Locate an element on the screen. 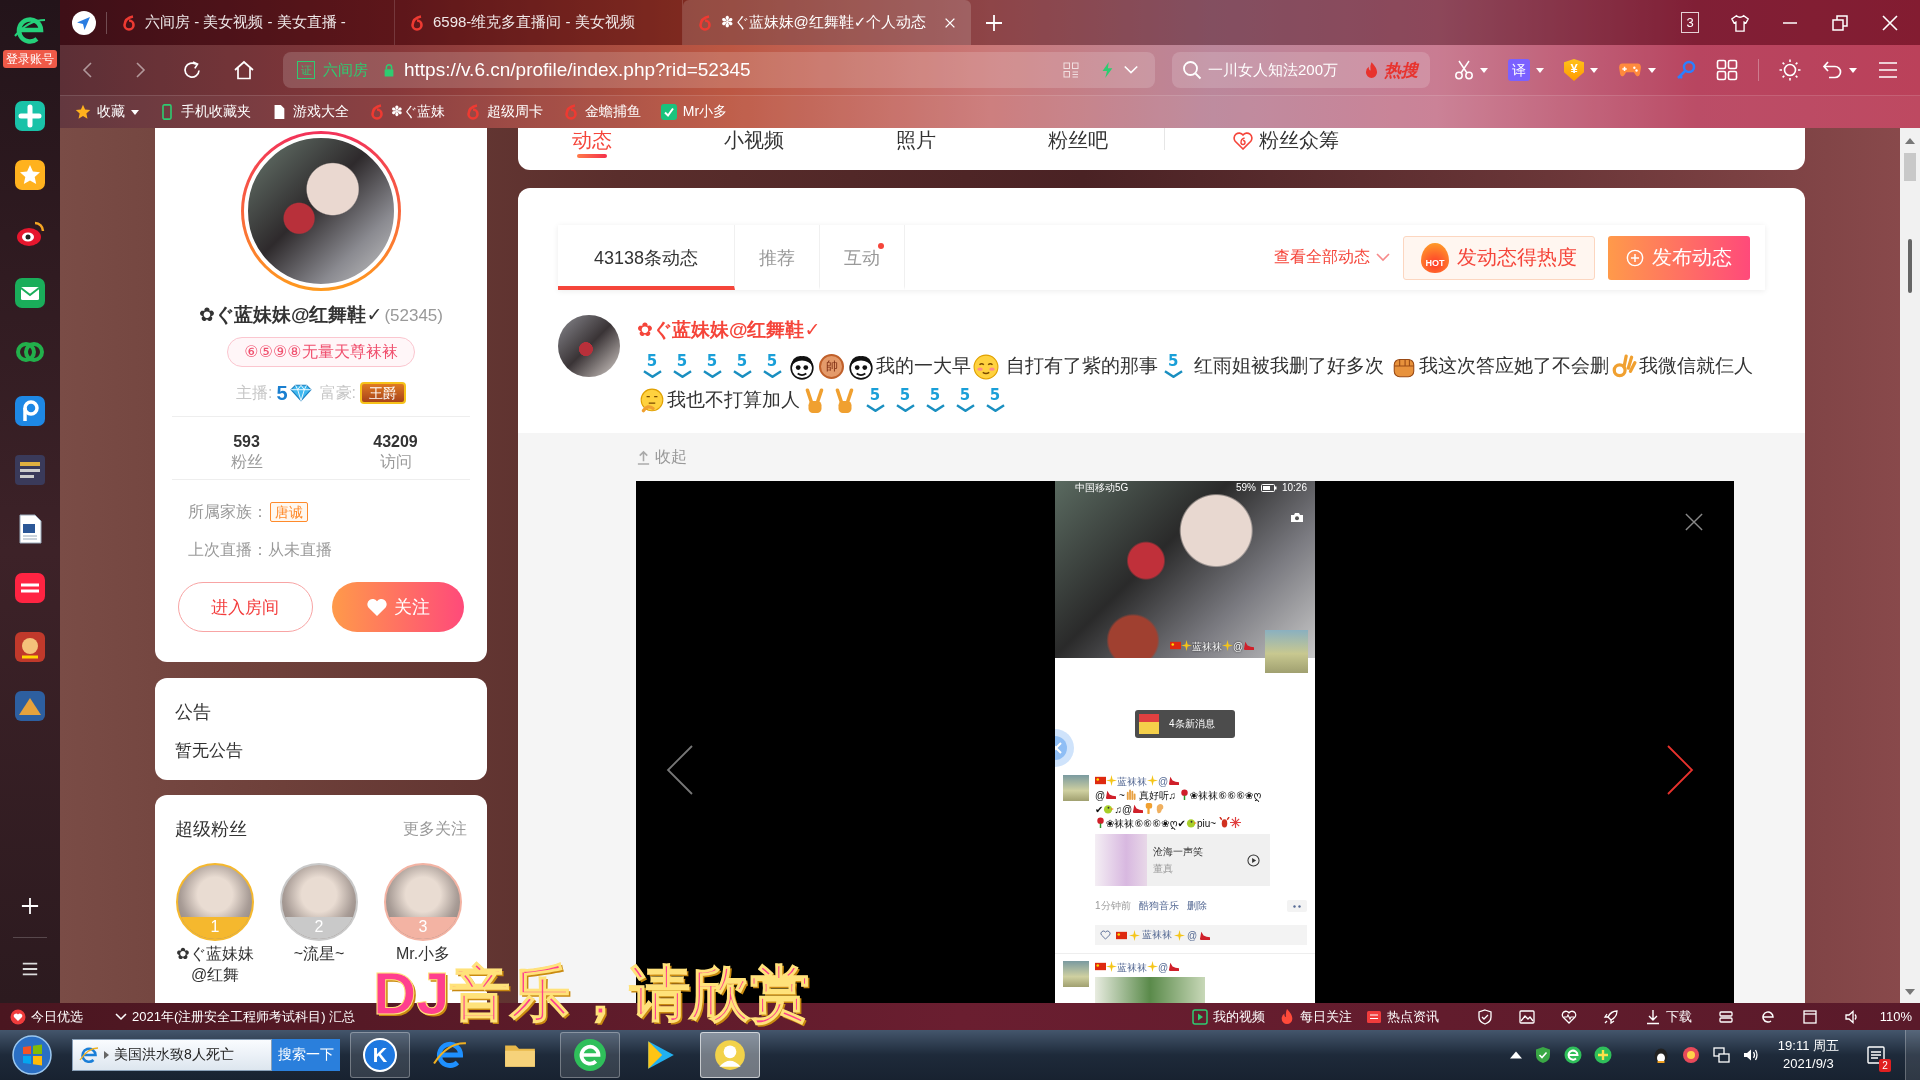 The image size is (1920, 1080). scroll-up-arrow-icon is located at coordinates (1910, 141).